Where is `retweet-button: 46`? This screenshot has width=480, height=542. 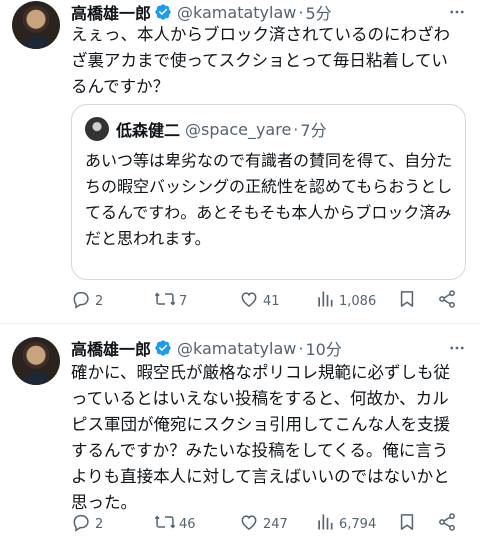
retweet-button: 46 is located at coordinates (175, 524).